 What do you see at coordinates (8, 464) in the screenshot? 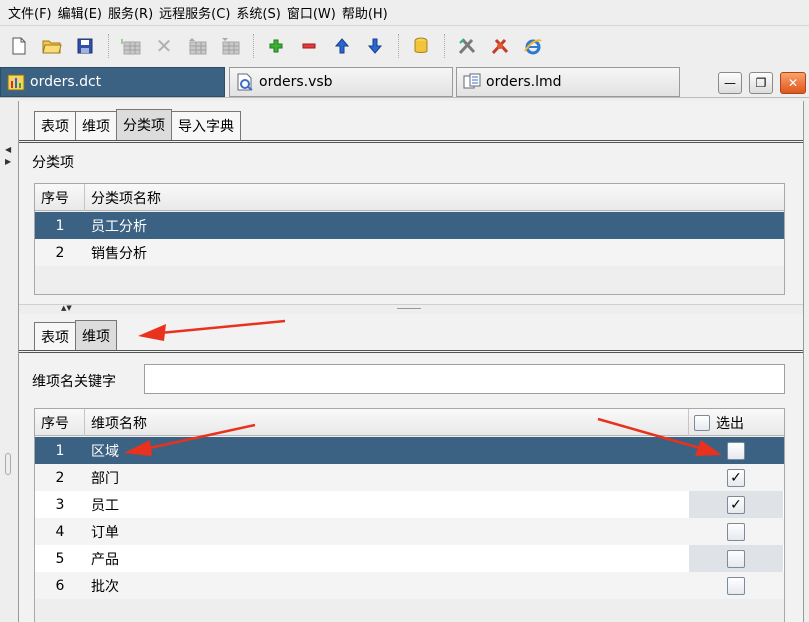
I see `splitter-grip-icon` at bounding box center [8, 464].